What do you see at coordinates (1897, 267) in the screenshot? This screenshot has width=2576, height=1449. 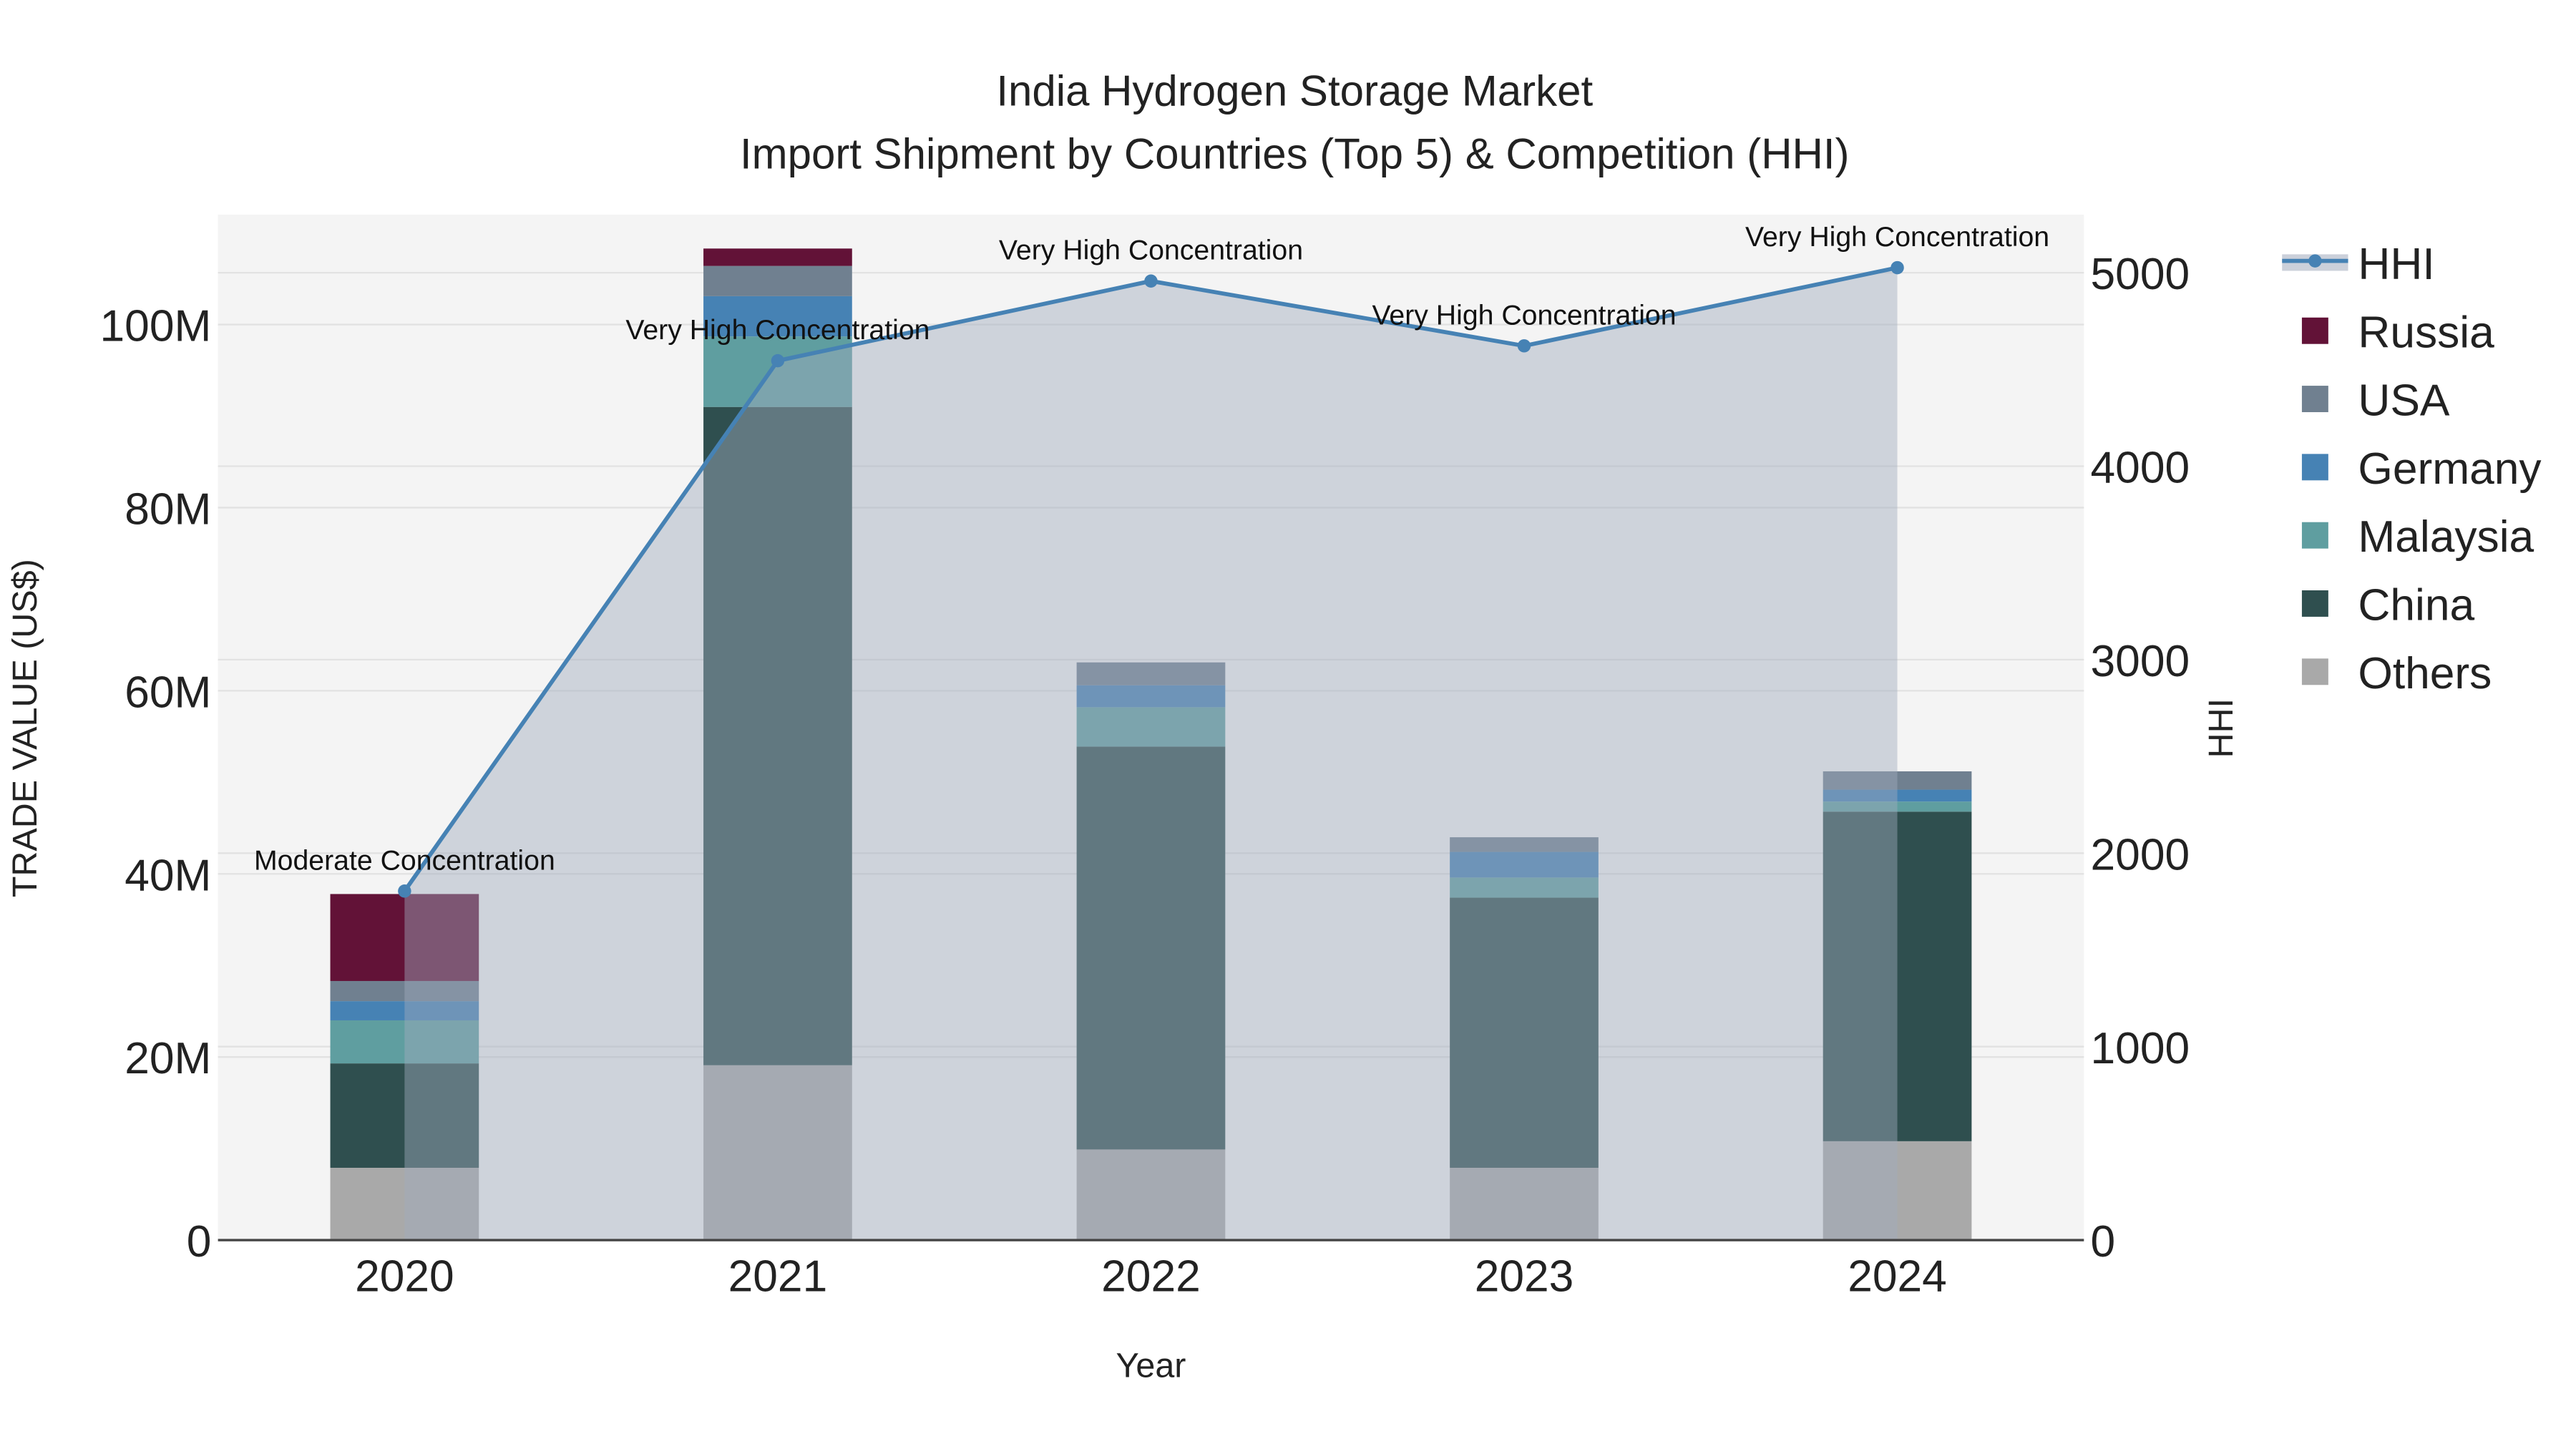 I see `hhi-point-2024` at bounding box center [1897, 267].